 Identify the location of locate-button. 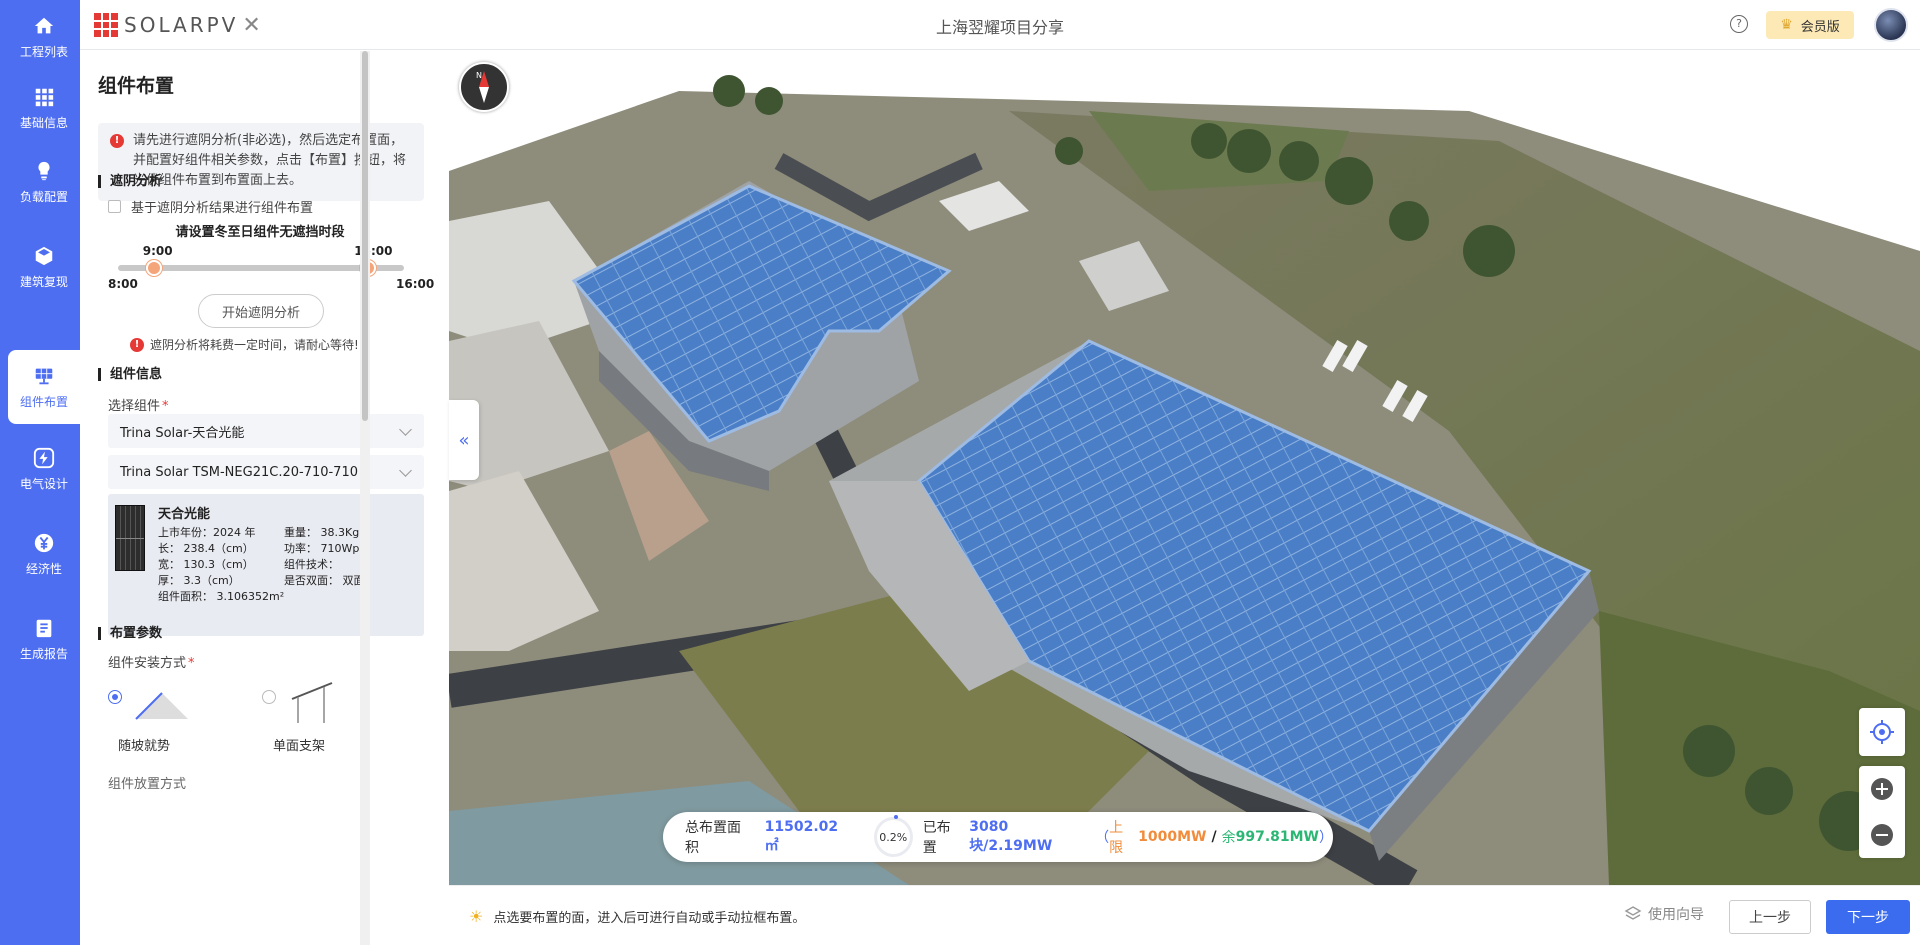
(1882, 732).